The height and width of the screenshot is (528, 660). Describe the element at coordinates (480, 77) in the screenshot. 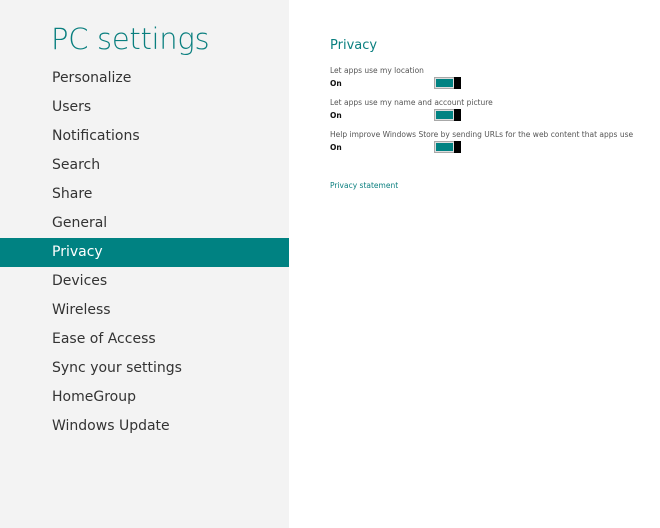

I see `setting-location: Let apps use my location On` at that location.